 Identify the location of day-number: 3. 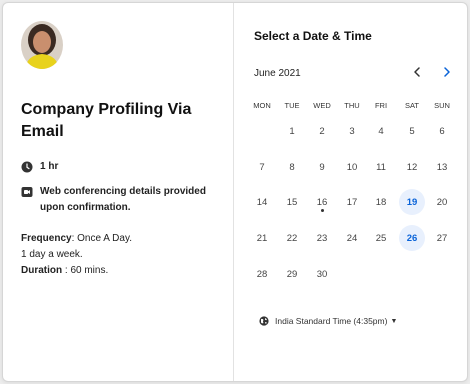
(352, 131).